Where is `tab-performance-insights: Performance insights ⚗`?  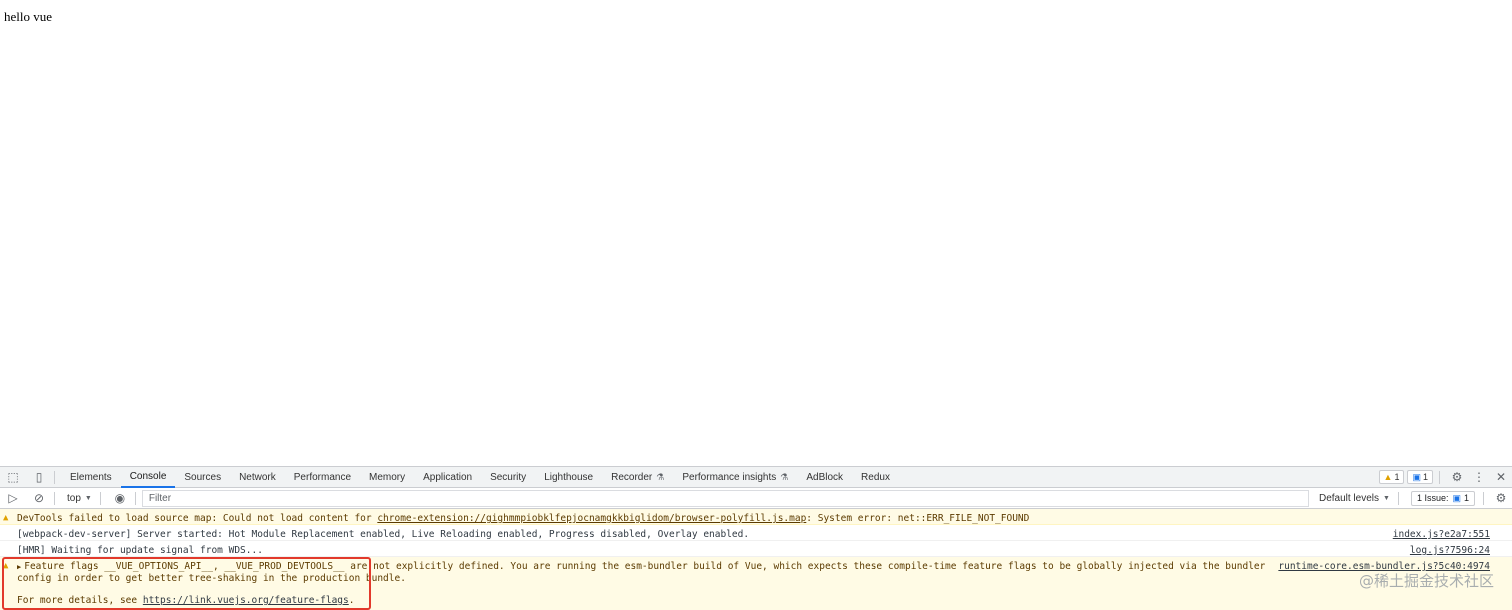
tab-performance-insights: Performance insights ⚗ is located at coordinates (735, 477).